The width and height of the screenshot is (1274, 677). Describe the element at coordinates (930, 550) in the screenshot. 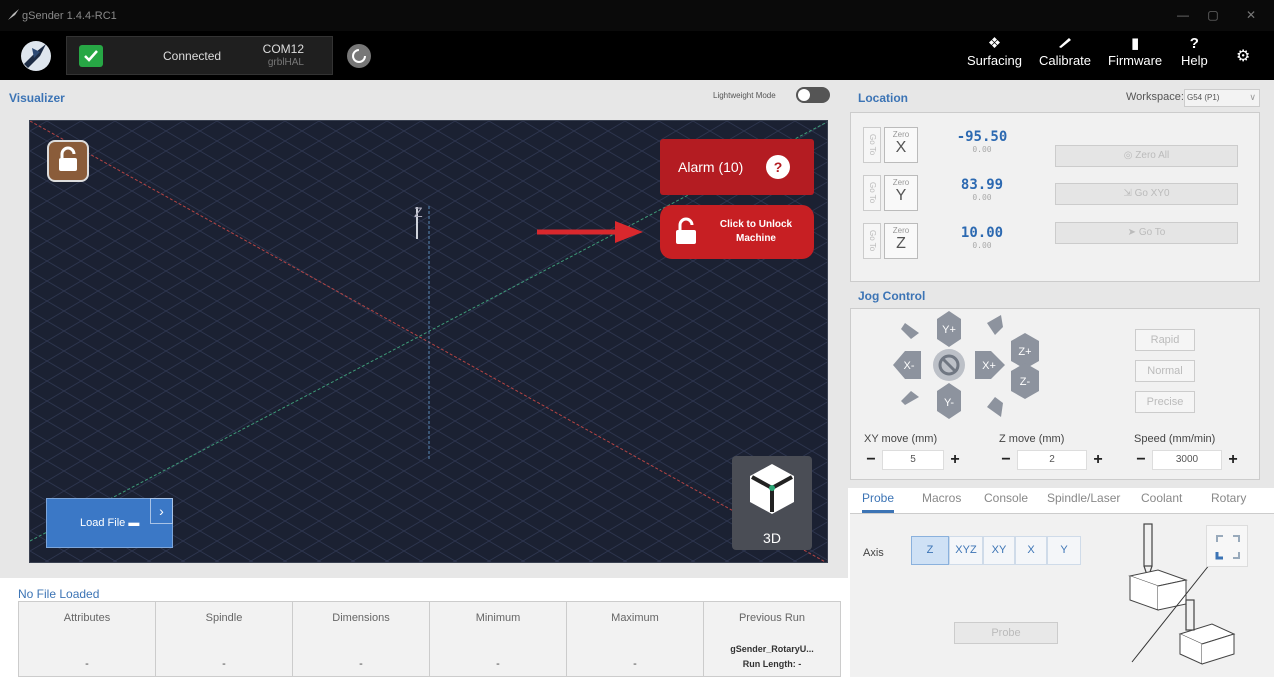

I see `probe-axis-z-button: Z` at that location.